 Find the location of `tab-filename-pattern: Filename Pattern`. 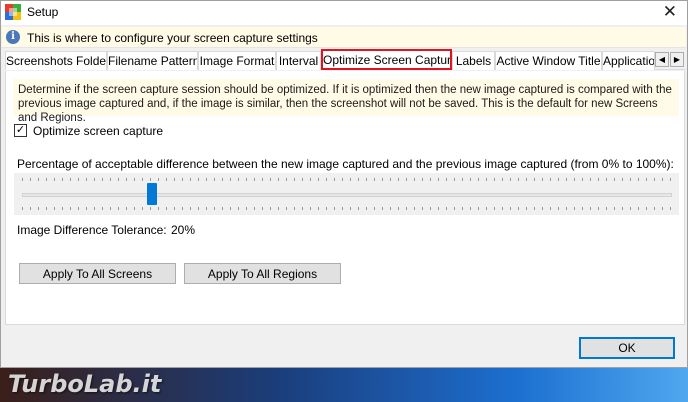

tab-filename-pattern: Filename Pattern is located at coordinates (152, 60).